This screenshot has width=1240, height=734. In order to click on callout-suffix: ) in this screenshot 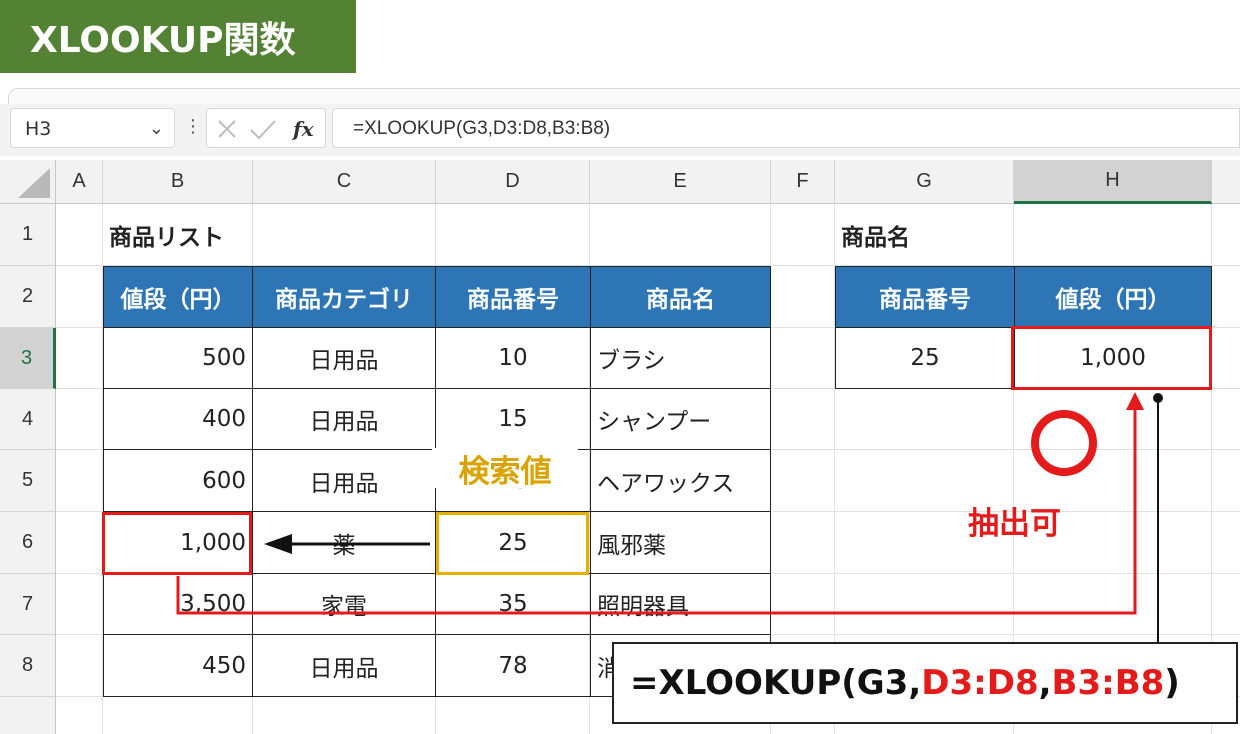, I will do `click(1172, 683)`.